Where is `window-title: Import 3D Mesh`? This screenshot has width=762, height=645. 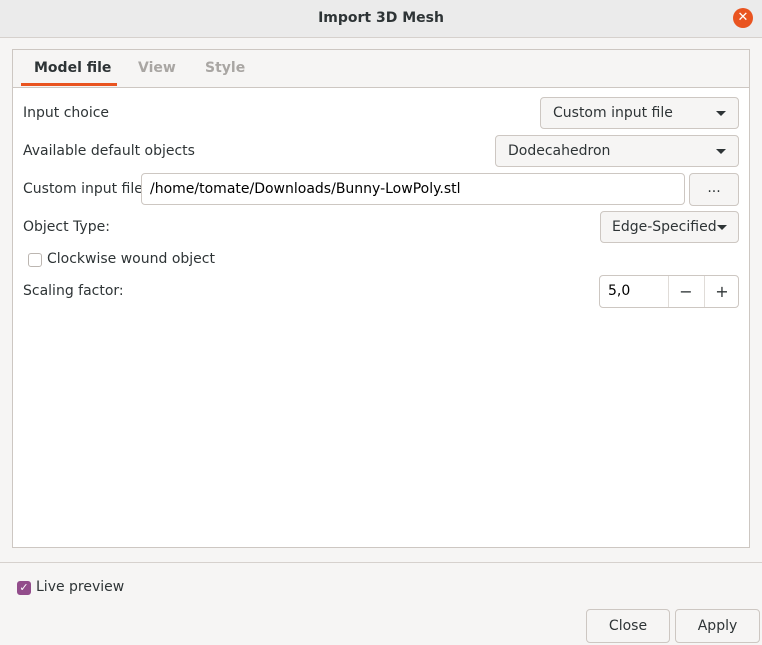 window-title: Import 3D Mesh is located at coordinates (381, 18).